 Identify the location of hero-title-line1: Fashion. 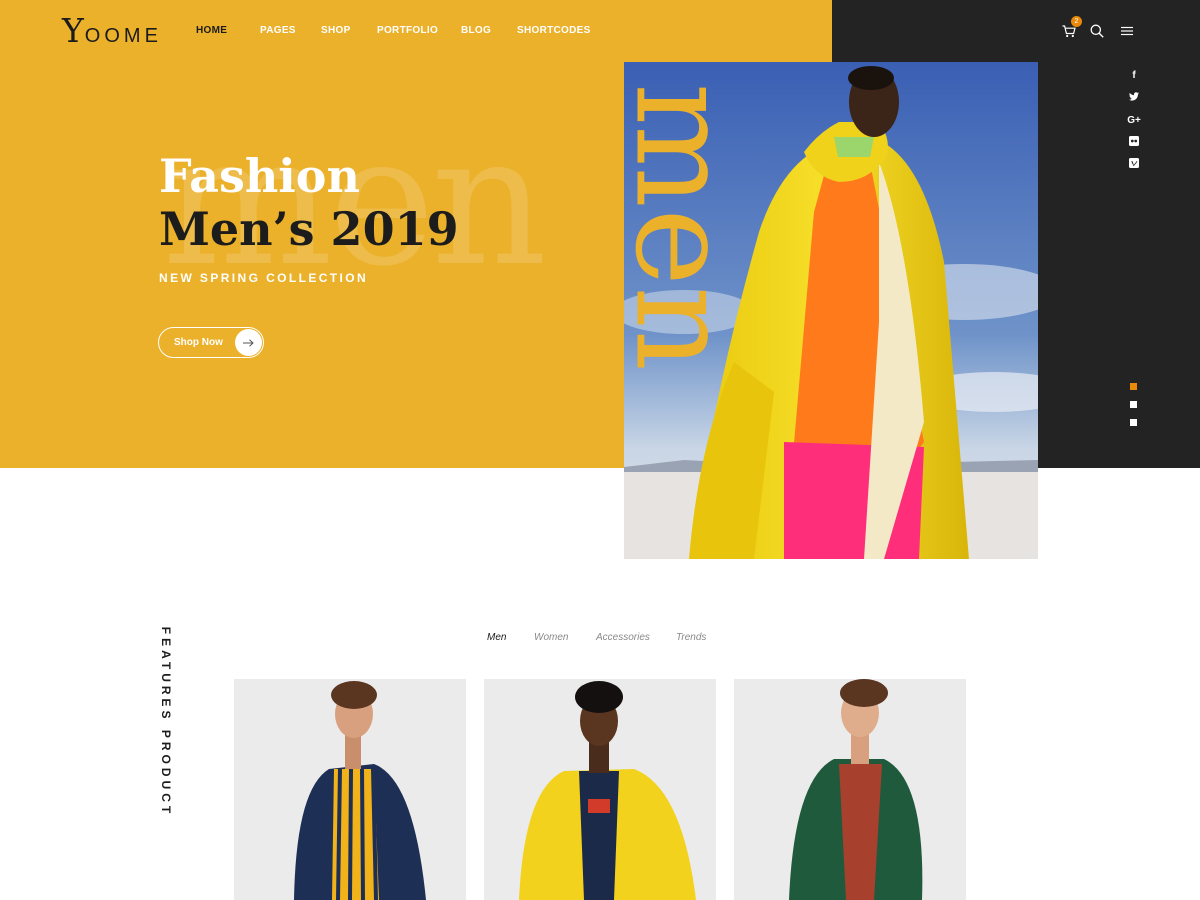
(259, 176).